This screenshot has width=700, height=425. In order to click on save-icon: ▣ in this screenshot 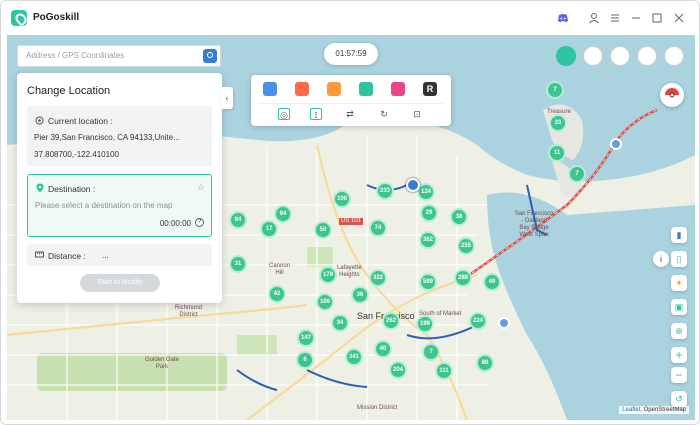, I will do `click(679, 307)`.